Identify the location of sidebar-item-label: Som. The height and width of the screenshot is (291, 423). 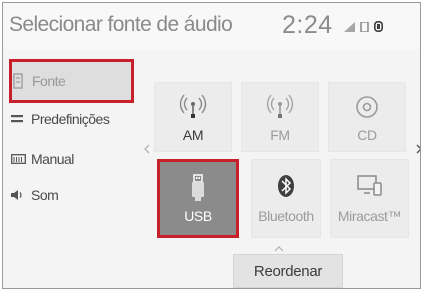
(45, 195).